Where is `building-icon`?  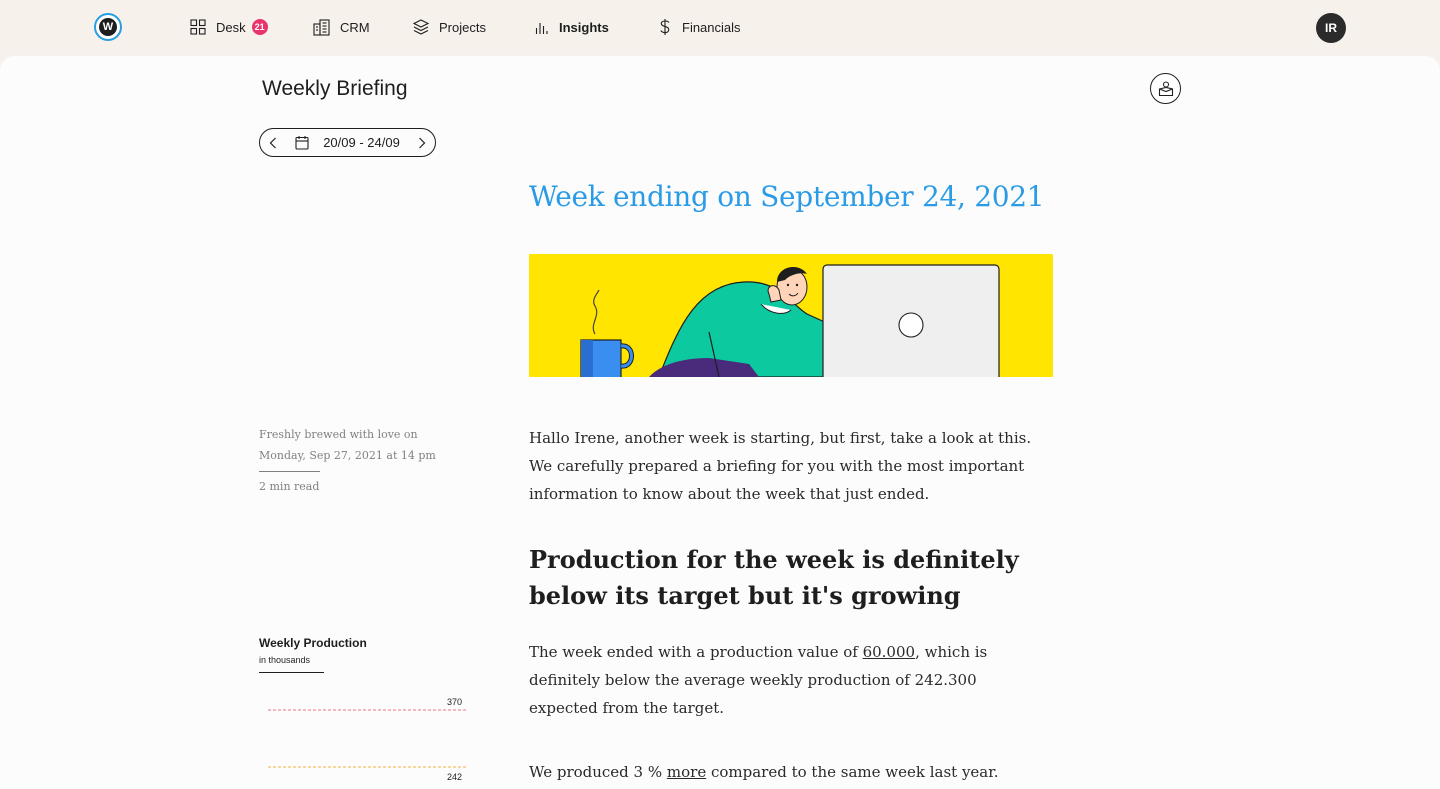 building-icon is located at coordinates (321, 27).